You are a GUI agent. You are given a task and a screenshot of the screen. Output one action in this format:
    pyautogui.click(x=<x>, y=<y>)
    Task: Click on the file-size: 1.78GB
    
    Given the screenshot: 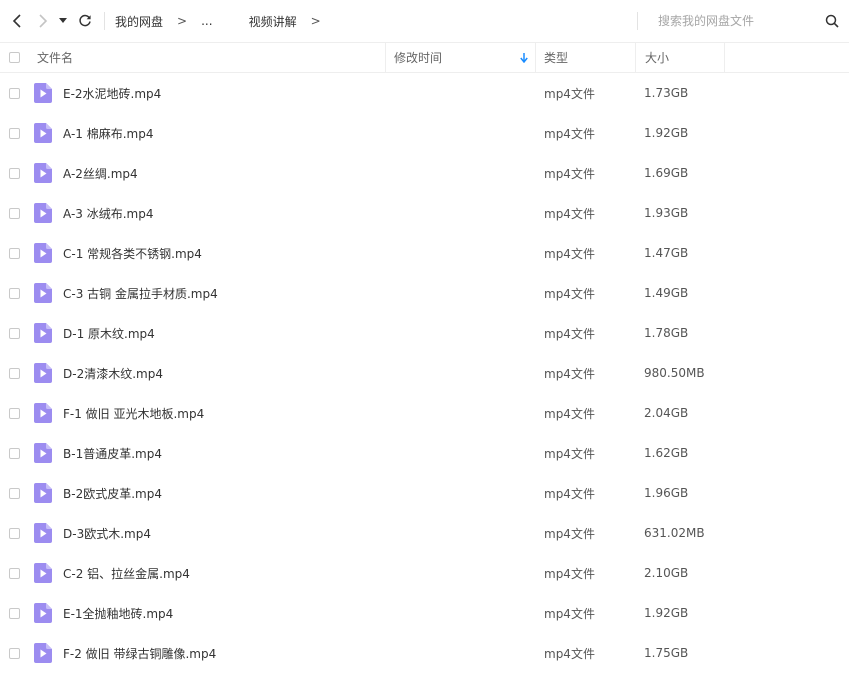 What is the action you would take?
    pyautogui.click(x=666, y=333)
    